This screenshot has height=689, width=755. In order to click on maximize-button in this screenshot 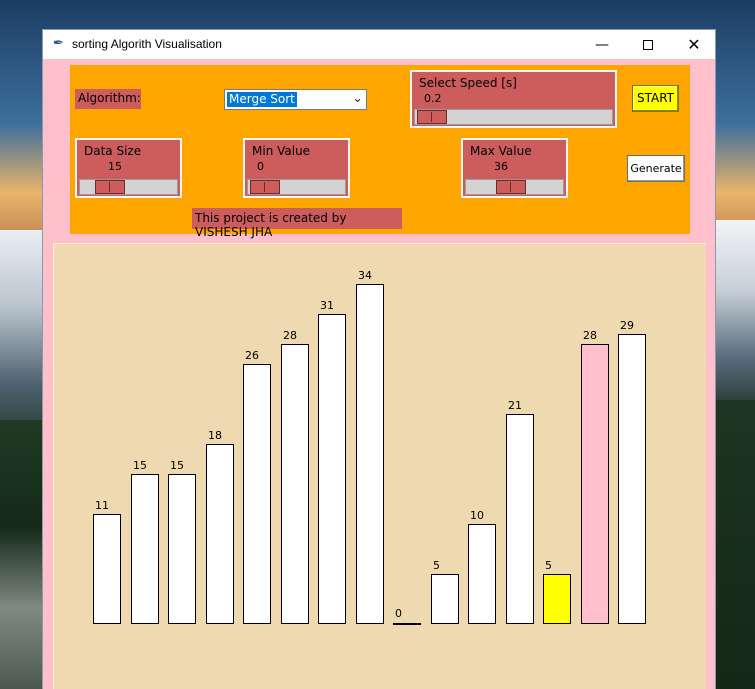, I will do `click(648, 44)`.